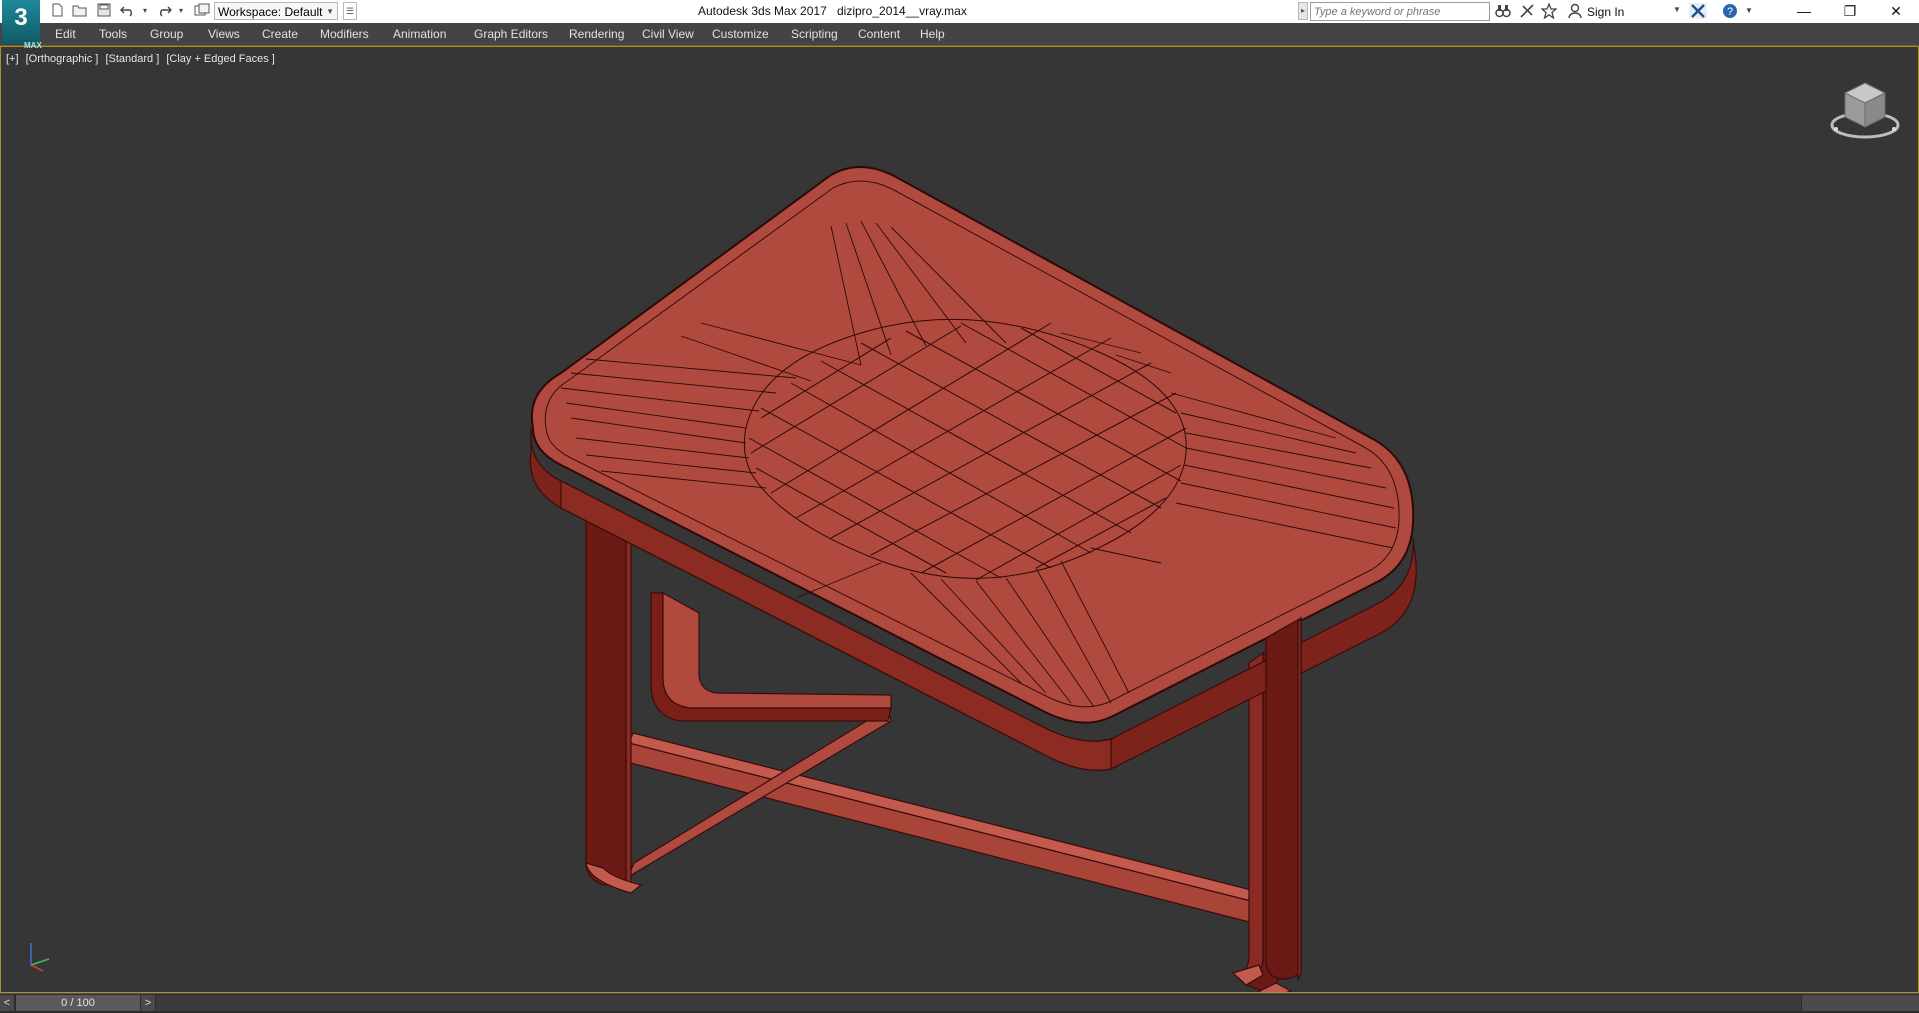 Image resolution: width=1919 pixels, height=1013 pixels. What do you see at coordinates (148, 1003) in the screenshot?
I see `time-slider-next-button: >` at bounding box center [148, 1003].